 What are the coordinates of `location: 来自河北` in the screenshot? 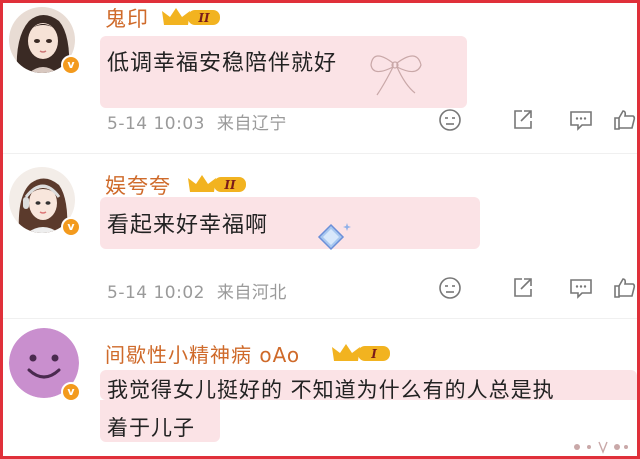 It's located at (251, 293).